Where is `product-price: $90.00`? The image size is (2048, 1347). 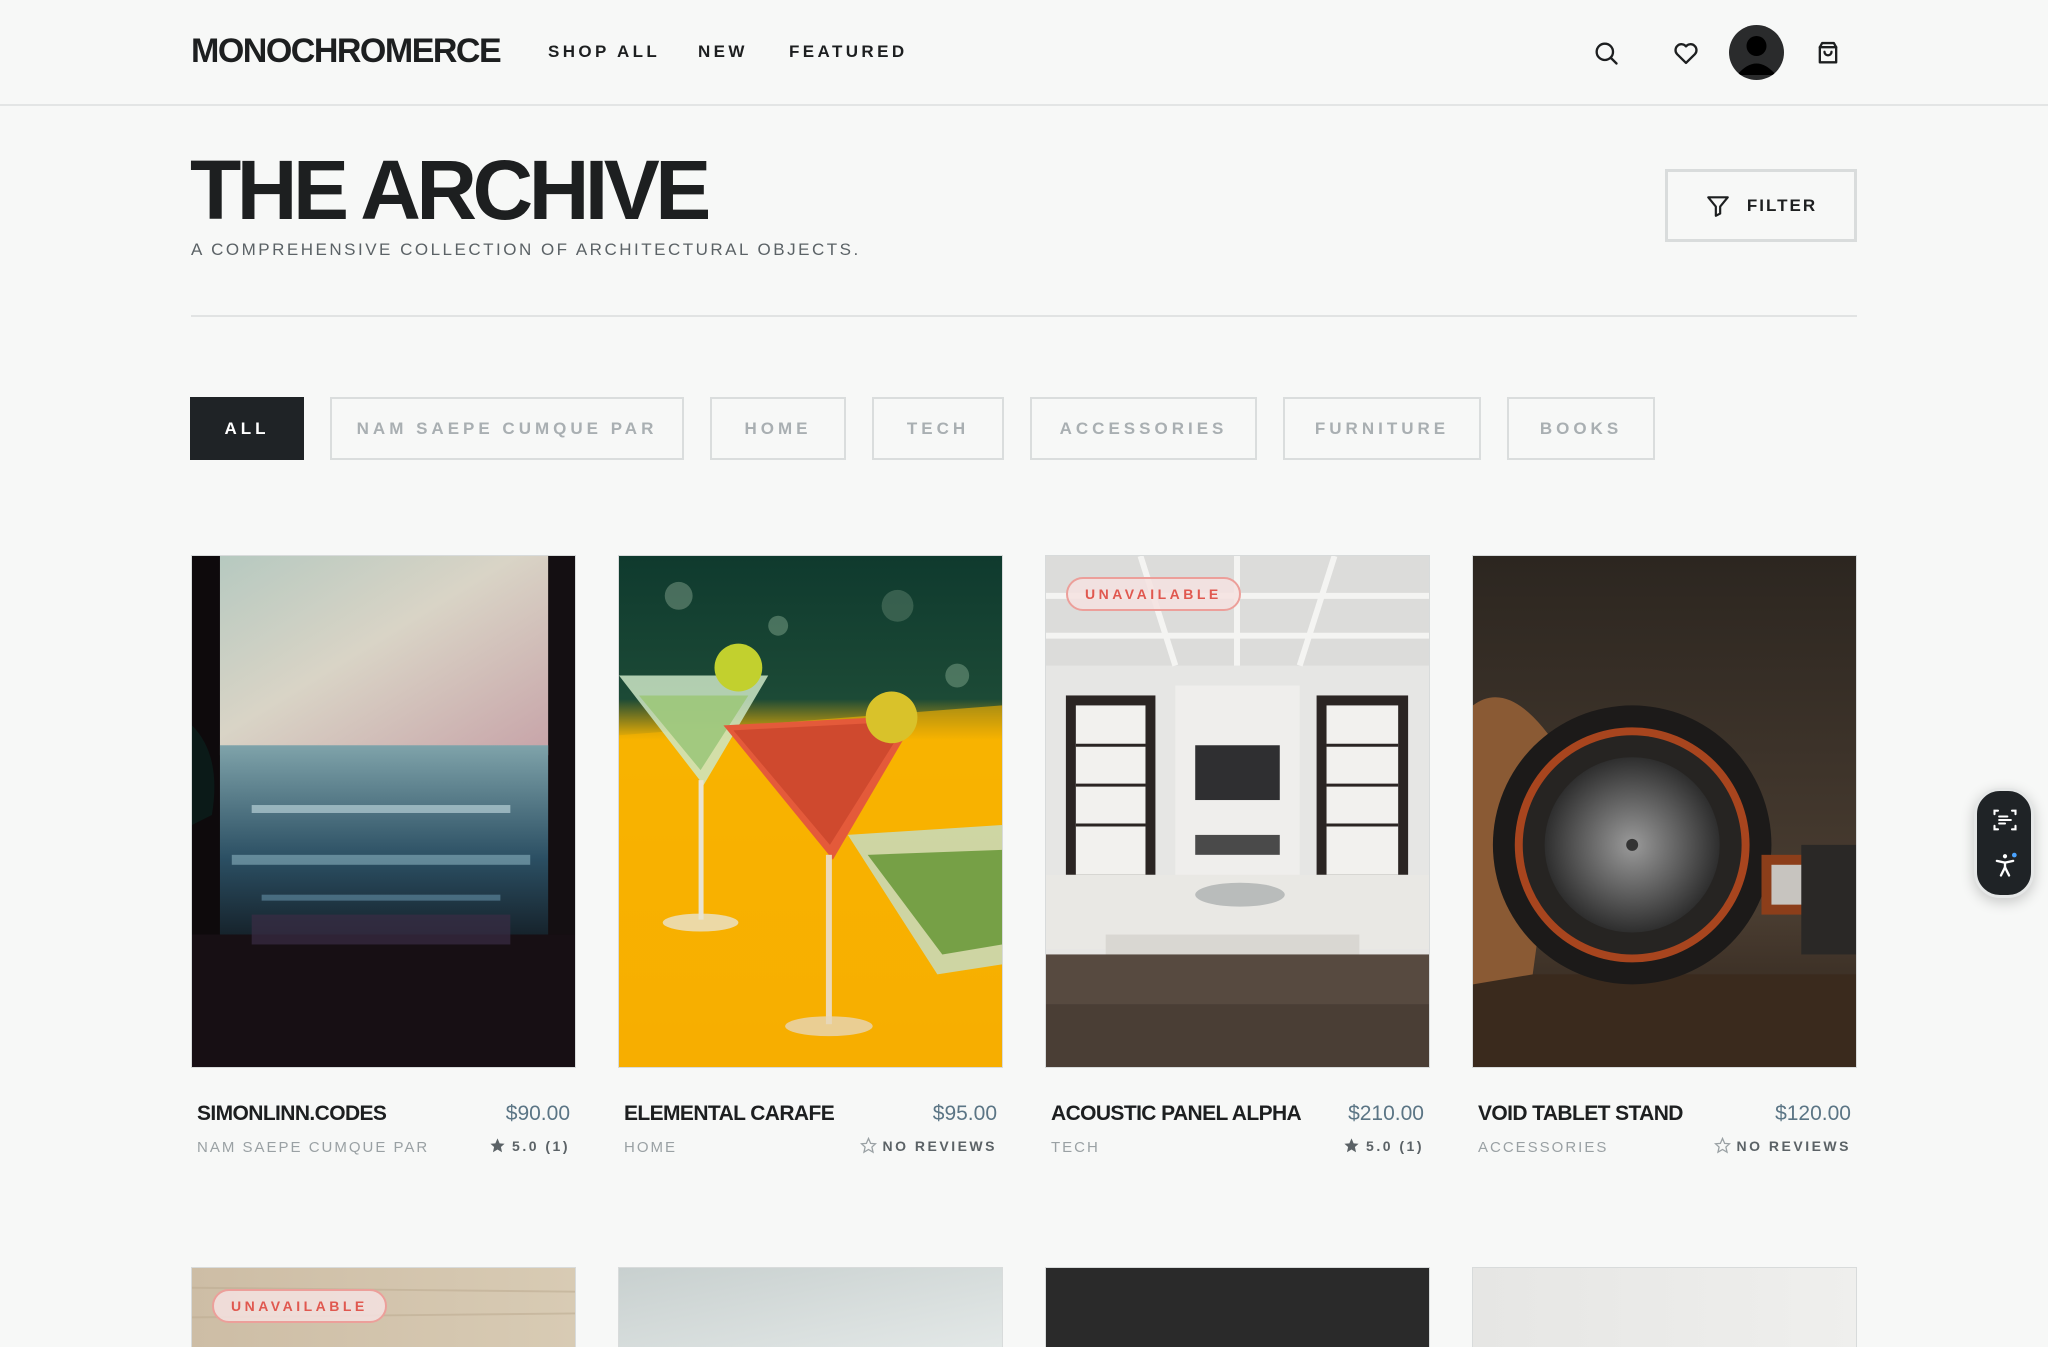
product-price: $90.00 is located at coordinates (537, 1113).